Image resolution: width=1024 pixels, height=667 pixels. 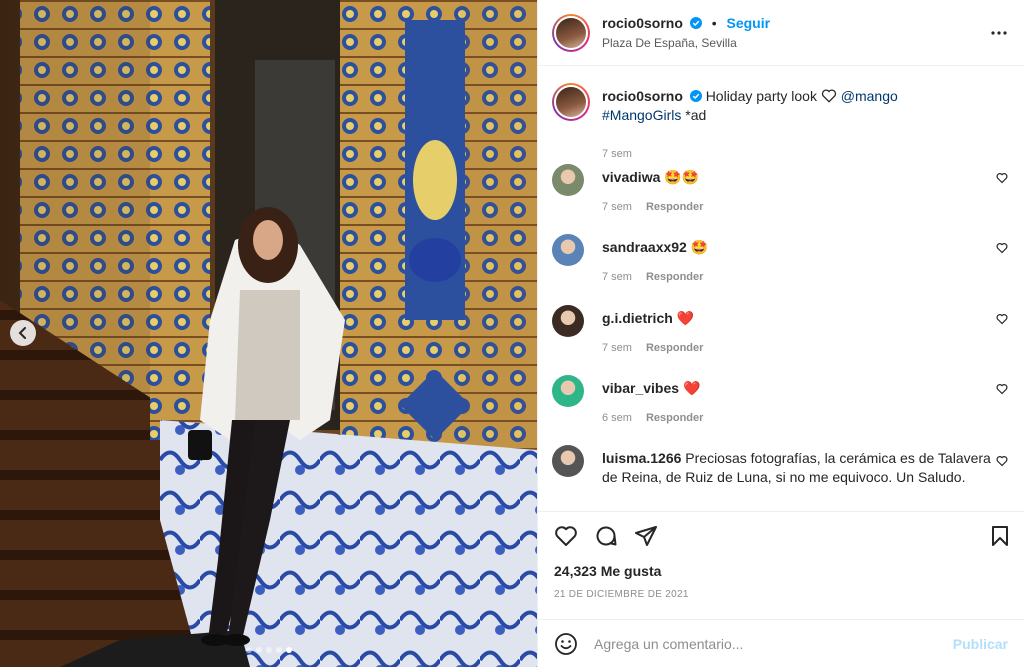 What do you see at coordinates (571, 32) in the screenshot?
I see `author-avatar` at bounding box center [571, 32].